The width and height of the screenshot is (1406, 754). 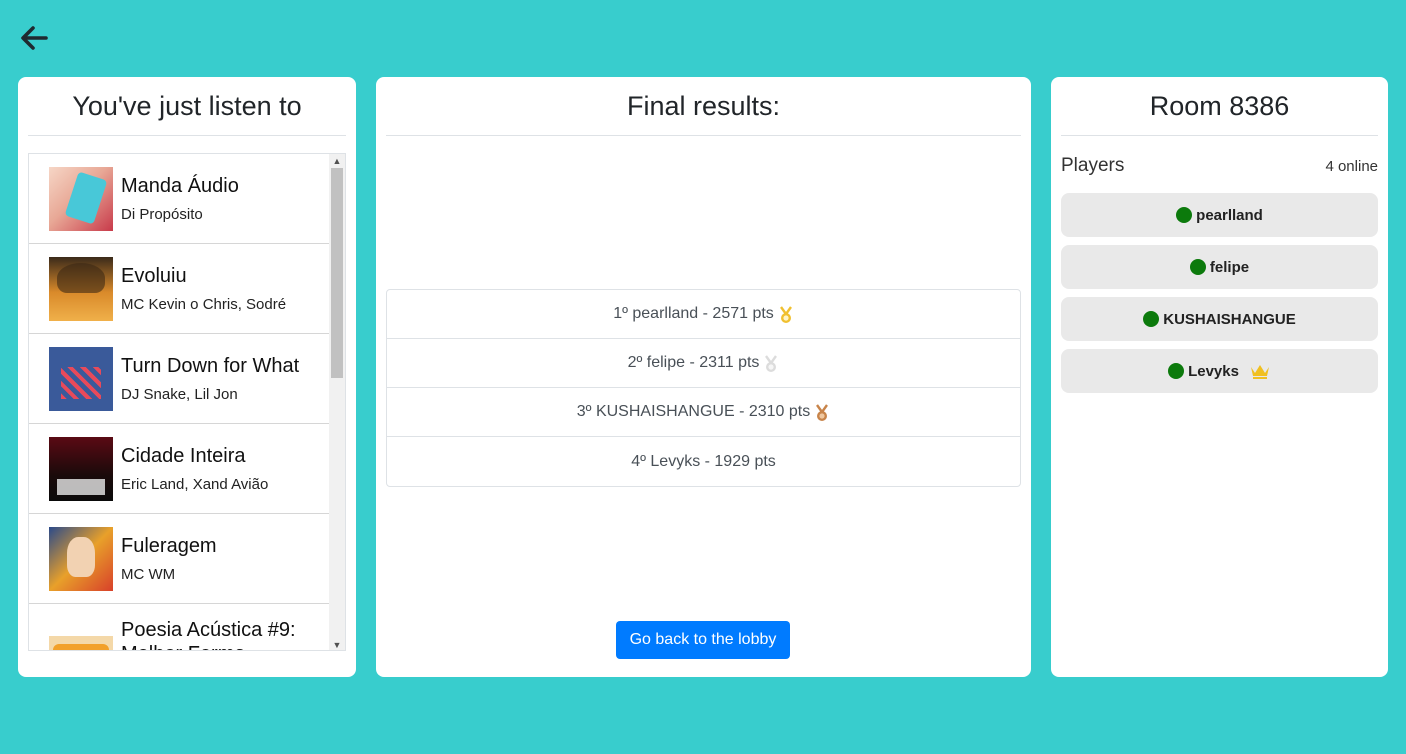 What do you see at coordinates (1093, 165) in the screenshot?
I see `players-label: Players` at bounding box center [1093, 165].